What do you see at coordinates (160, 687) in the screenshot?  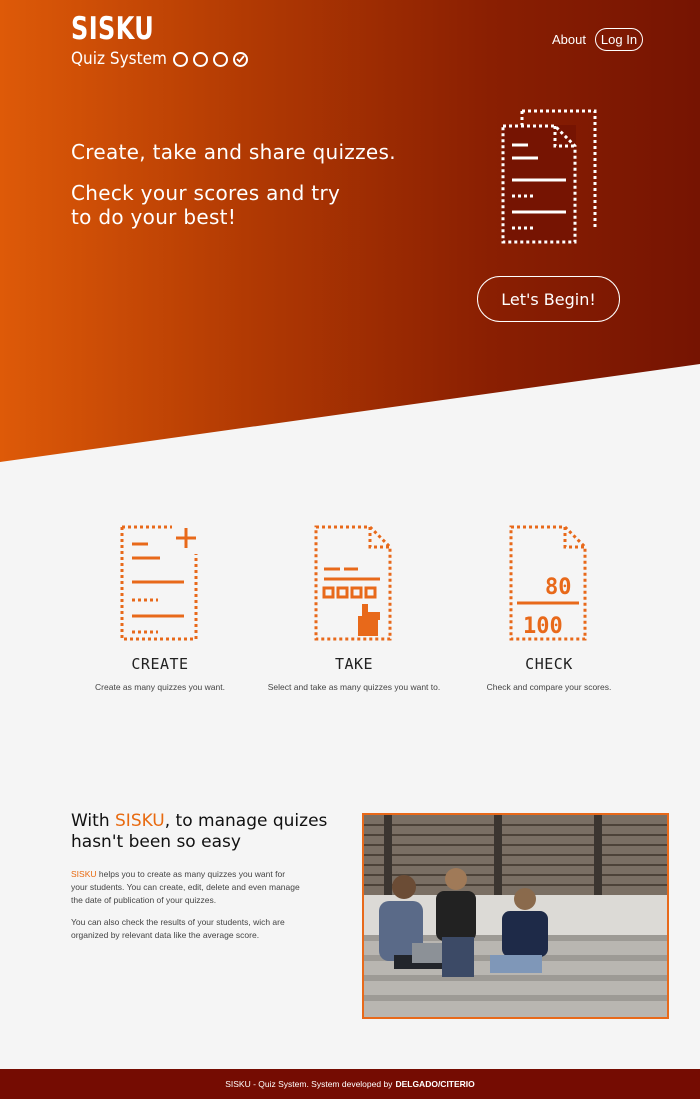 I see `feature-description: Create as many quizzes you want.` at bounding box center [160, 687].